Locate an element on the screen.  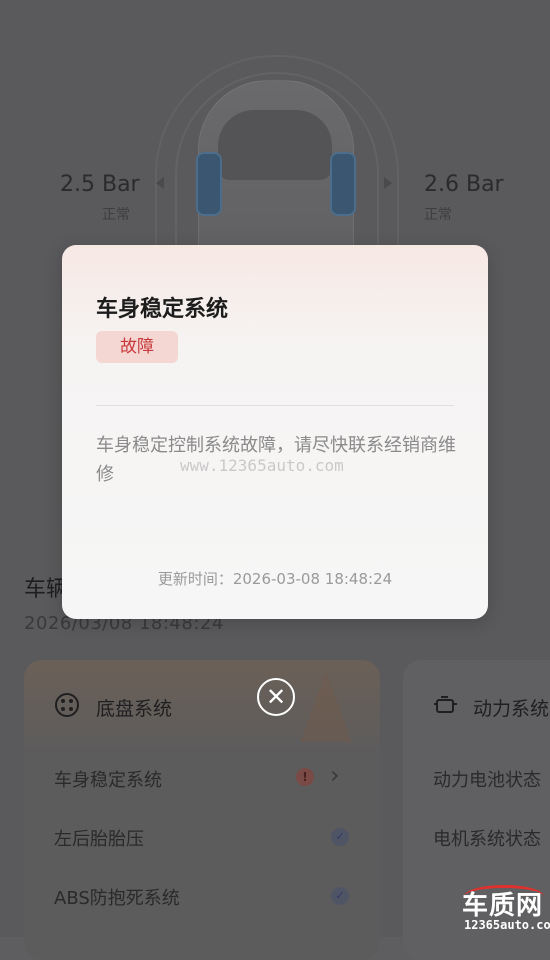
front-left-status: 正常 is located at coordinates (116, 215).